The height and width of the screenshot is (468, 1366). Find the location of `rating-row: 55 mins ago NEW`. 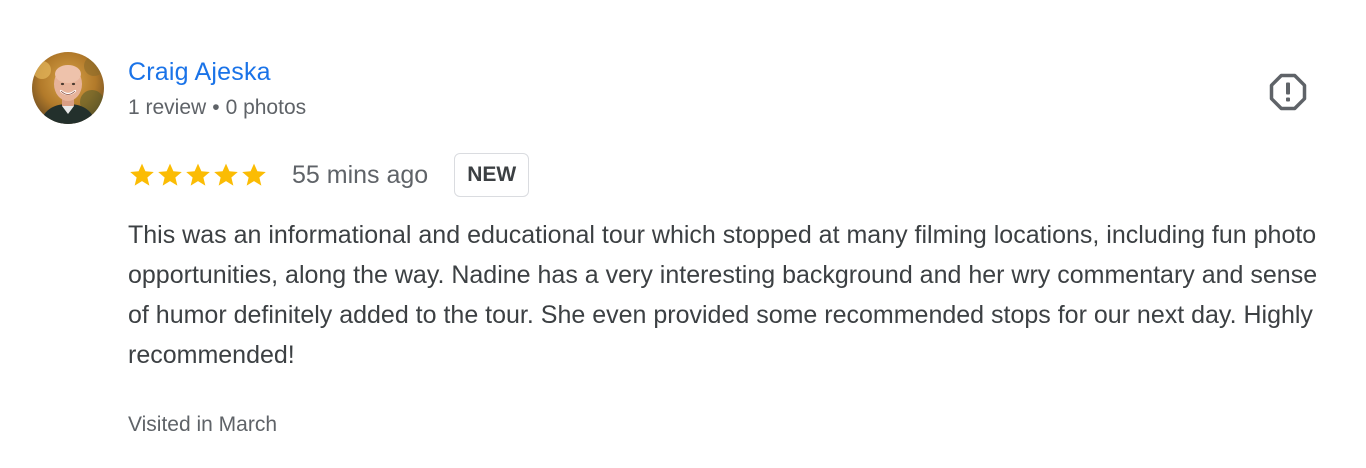

rating-row: 55 mins ago NEW is located at coordinates (329, 175).